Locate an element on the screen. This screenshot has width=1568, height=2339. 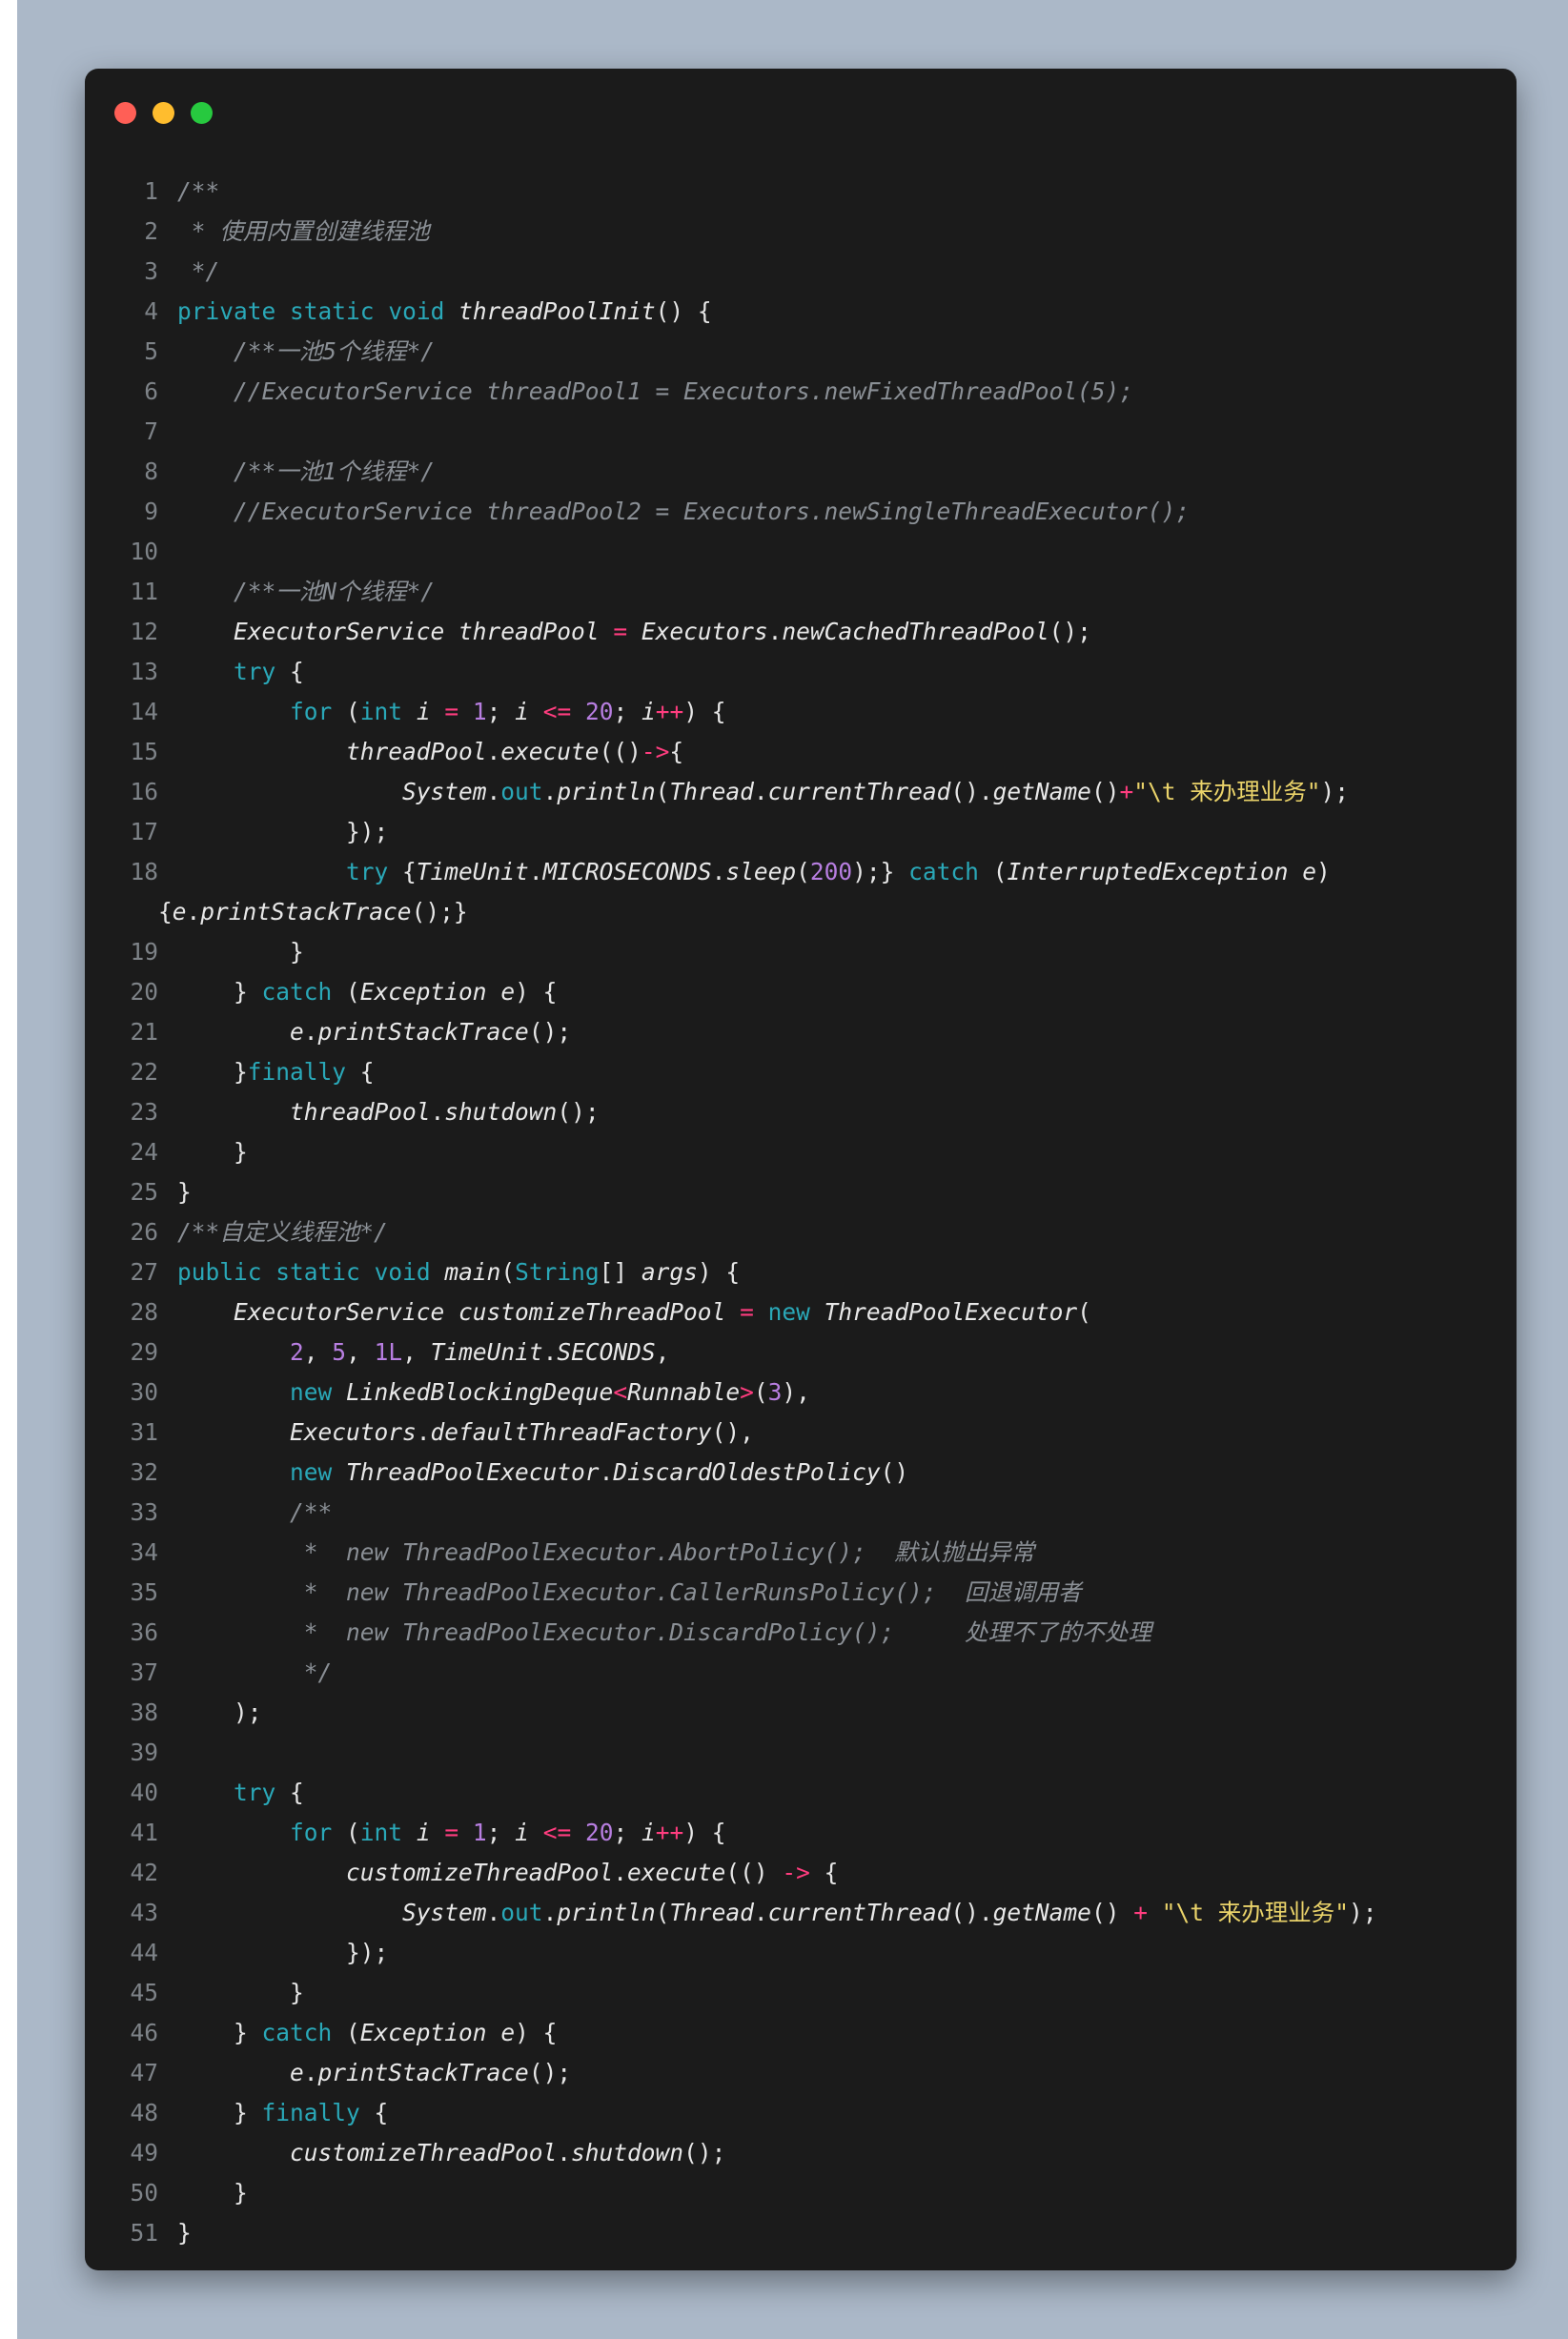
line-source: new LinkedBlockingDeque<Runnable>(3), is located at coordinates (493, 1393).